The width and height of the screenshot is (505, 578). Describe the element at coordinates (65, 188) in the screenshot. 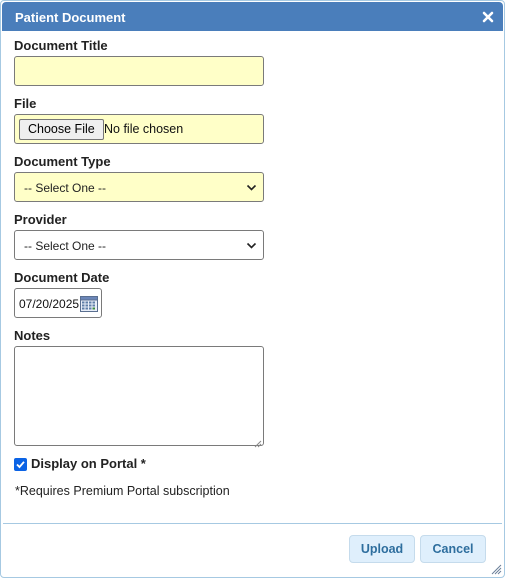

I see `document-type-selected: -- Select One --` at that location.